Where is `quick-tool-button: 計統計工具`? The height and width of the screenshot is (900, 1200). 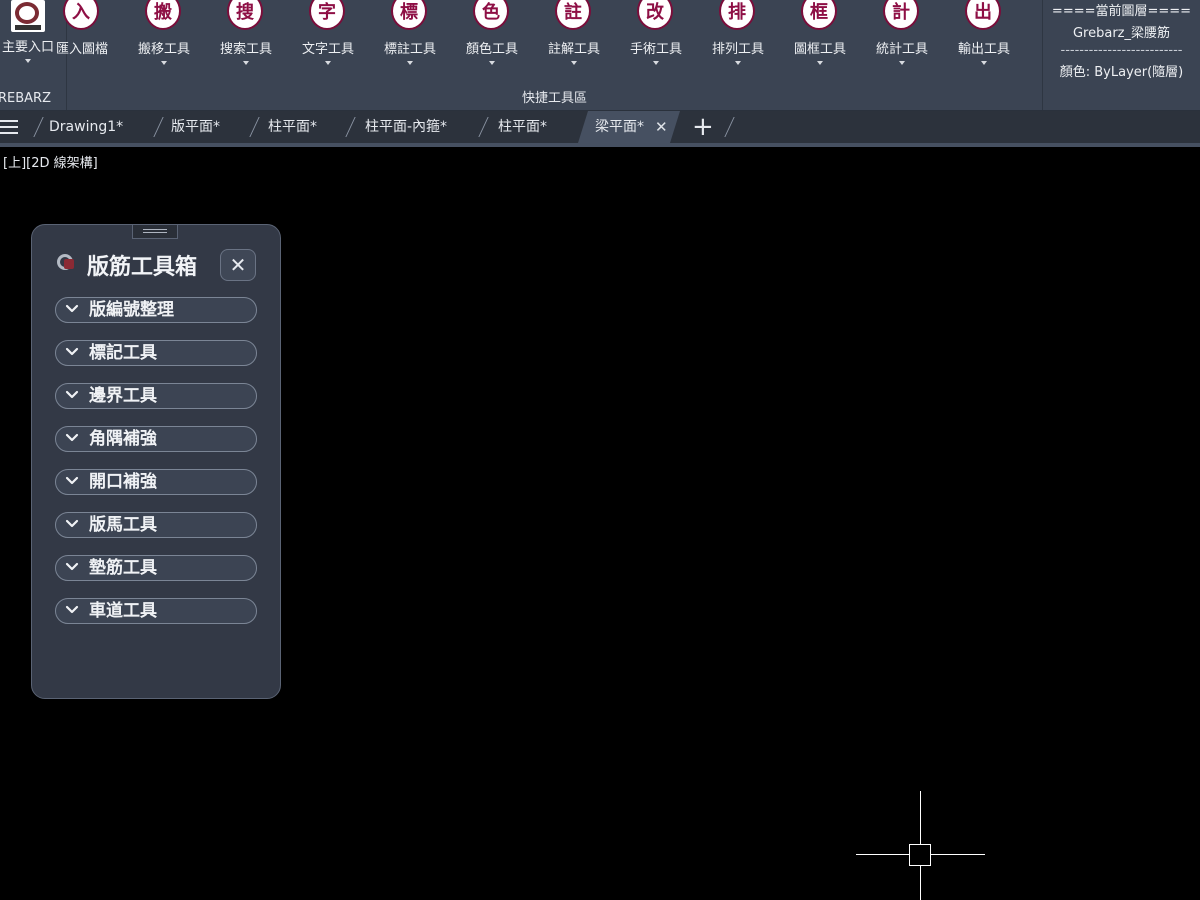 quick-tool-button: 計統計工具 is located at coordinates (902, 36).